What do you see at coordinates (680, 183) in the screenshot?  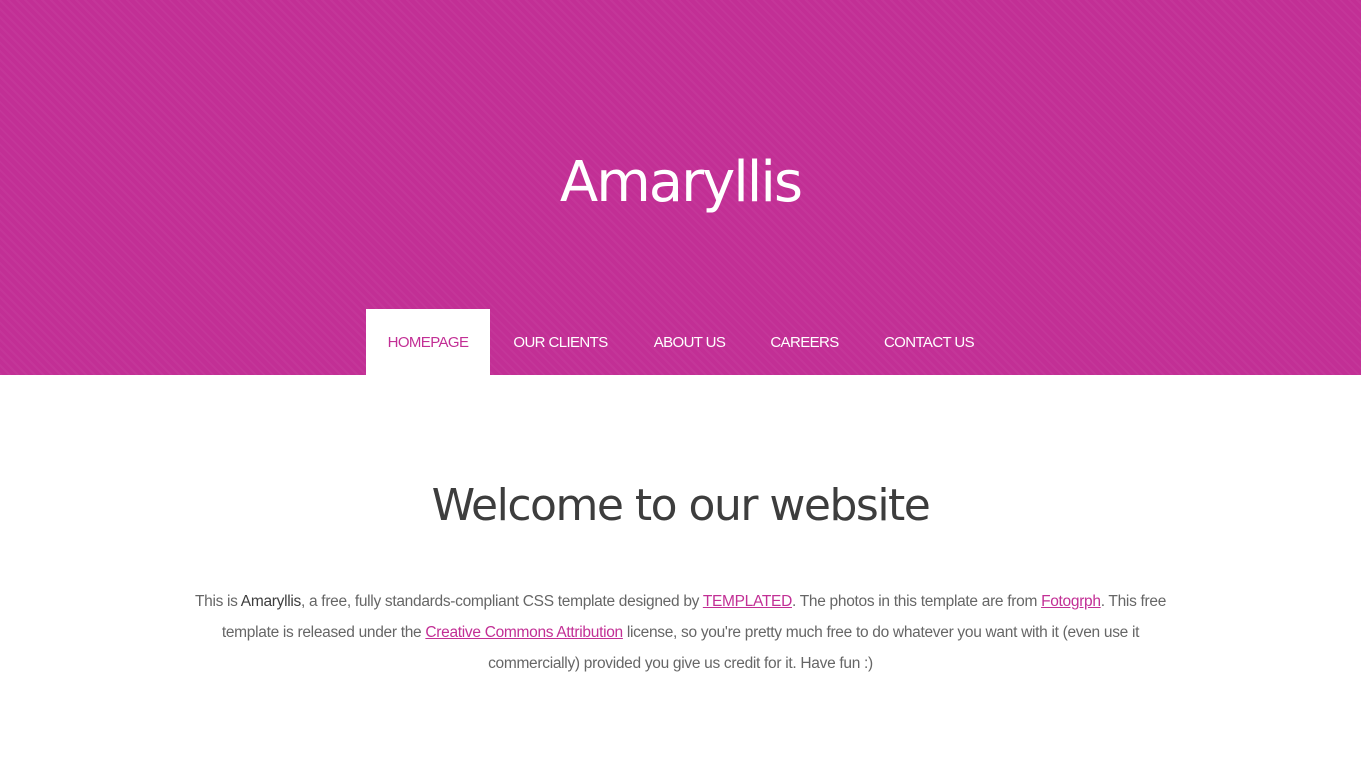 I see `site-title: Amaryllis` at bounding box center [680, 183].